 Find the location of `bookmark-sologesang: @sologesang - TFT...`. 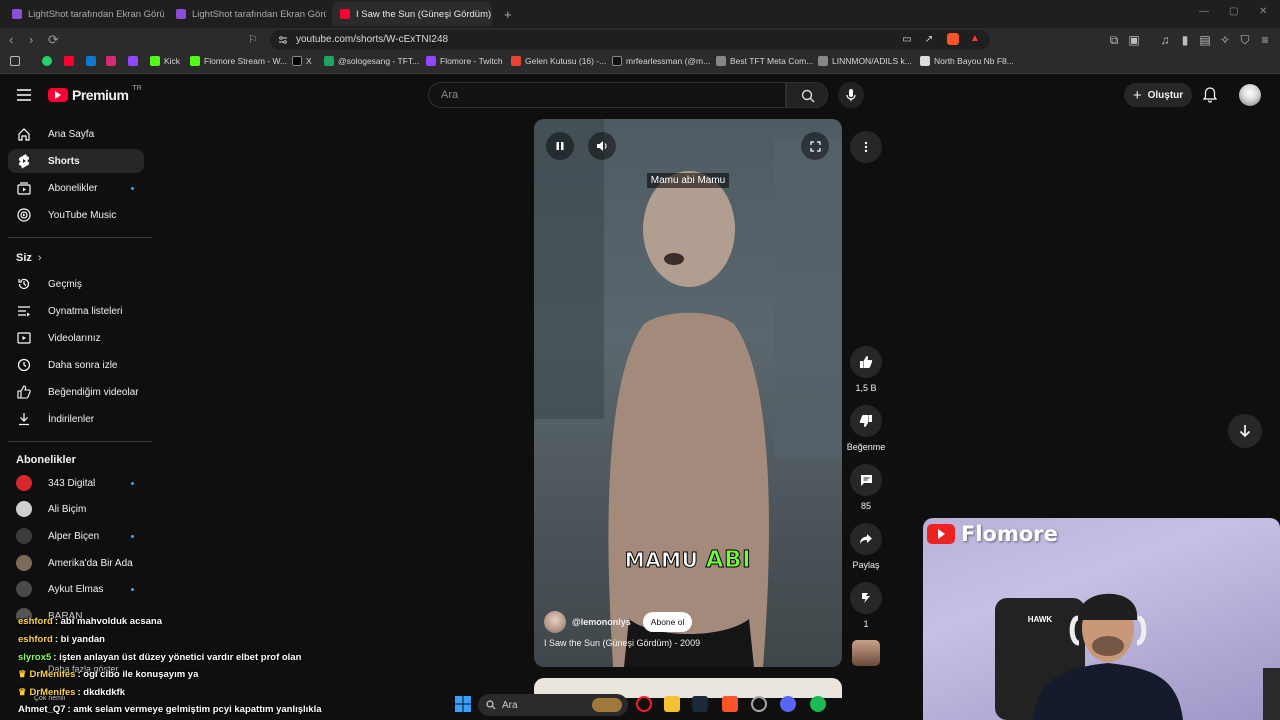

bookmark-sologesang: @sologesang - TFT... is located at coordinates (371, 61).